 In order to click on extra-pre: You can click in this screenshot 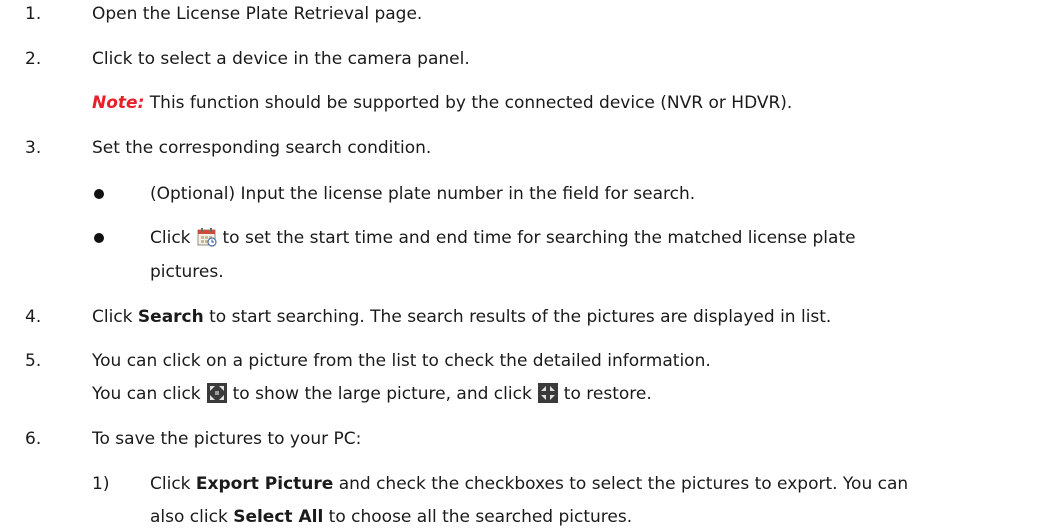, I will do `click(146, 394)`.